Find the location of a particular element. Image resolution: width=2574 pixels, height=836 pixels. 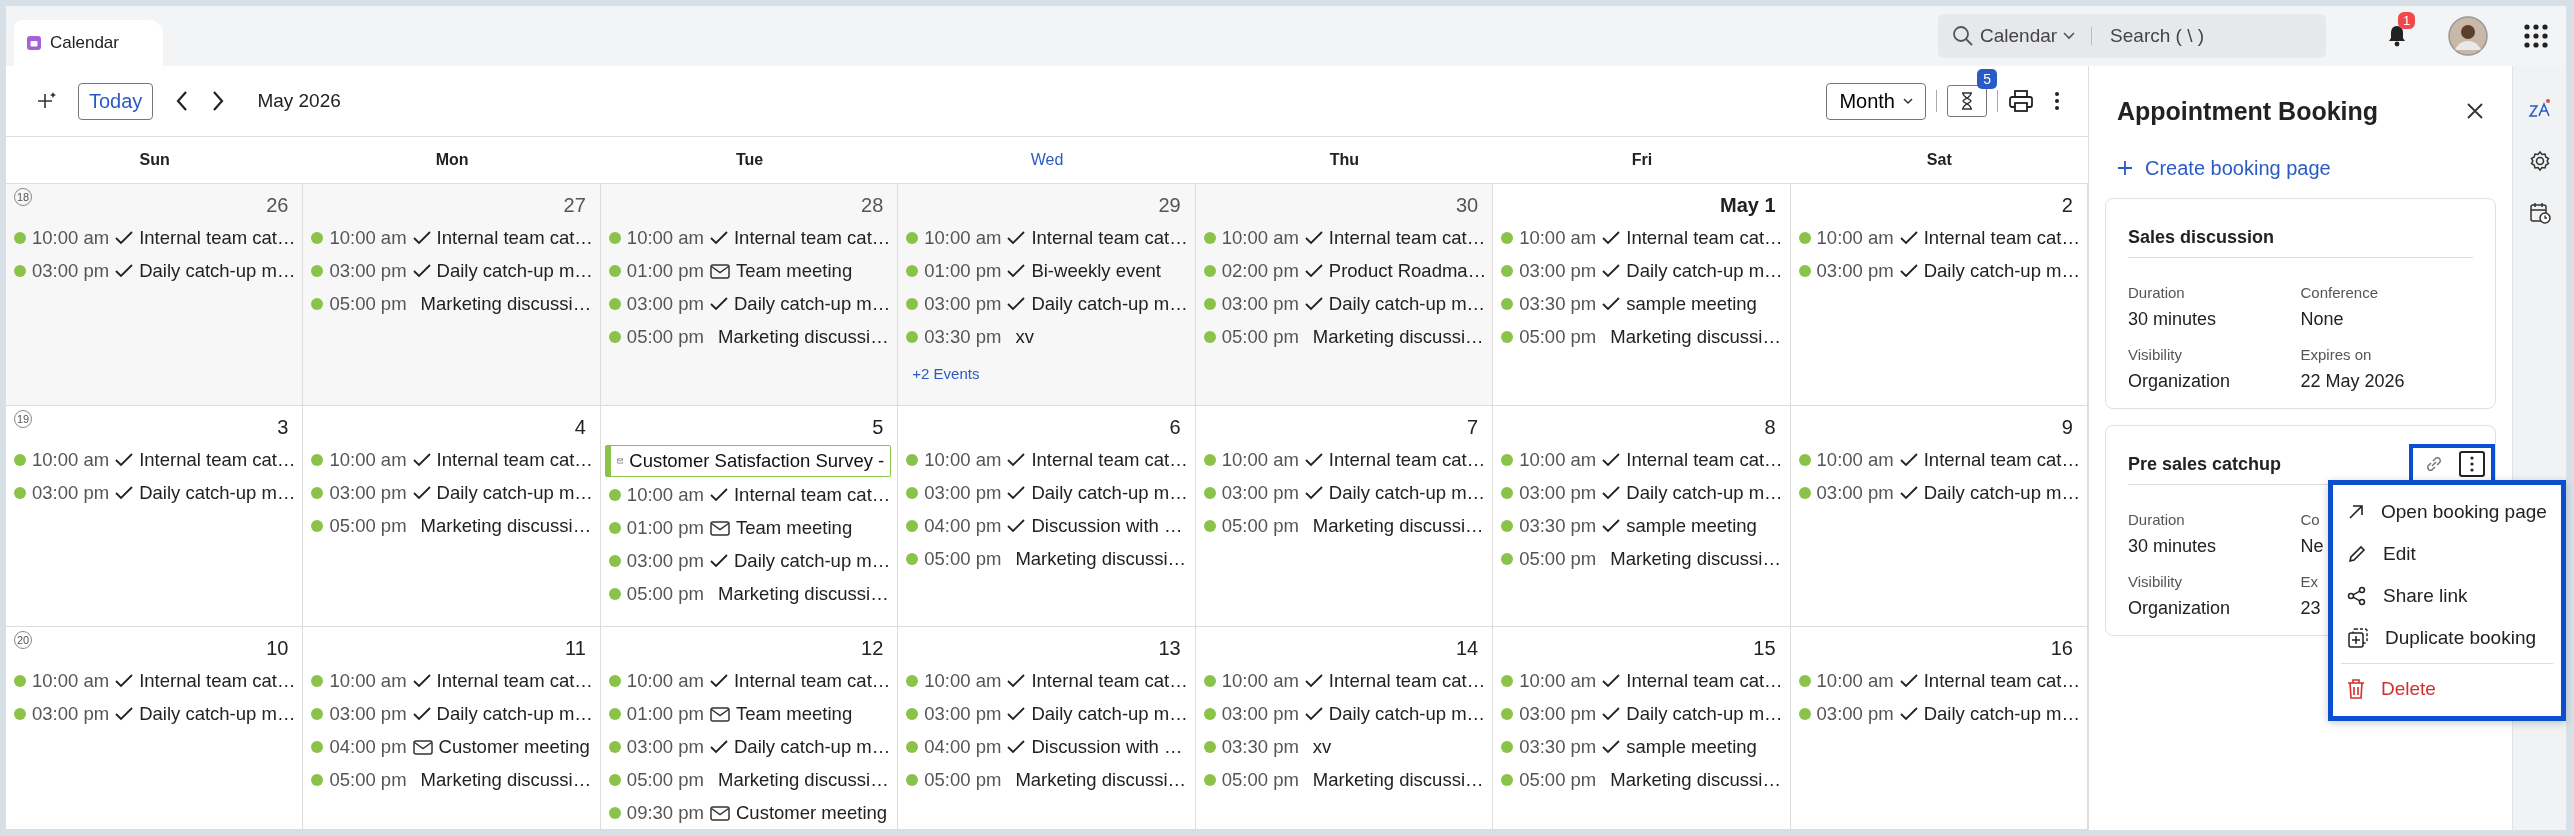

day-cell: 12 10:00 am Internal team cat… 01:00 pm Team meeting 03:00 pm Daily catch-up m… 05:00 pm Marketing discussi… 09:30 pm Customer meeting is located at coordinates (749, 728).